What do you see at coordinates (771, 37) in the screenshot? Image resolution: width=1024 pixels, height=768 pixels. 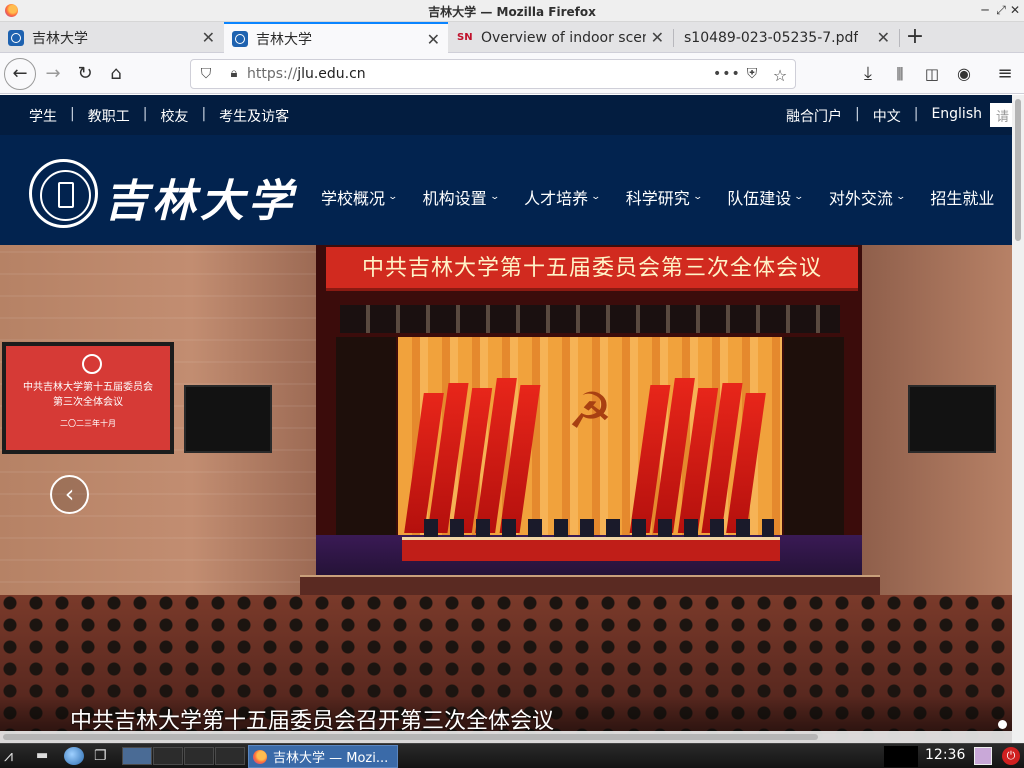 I see `tab-title: s10489-023-05235-7.pdf` at bounding box center [771, 37].